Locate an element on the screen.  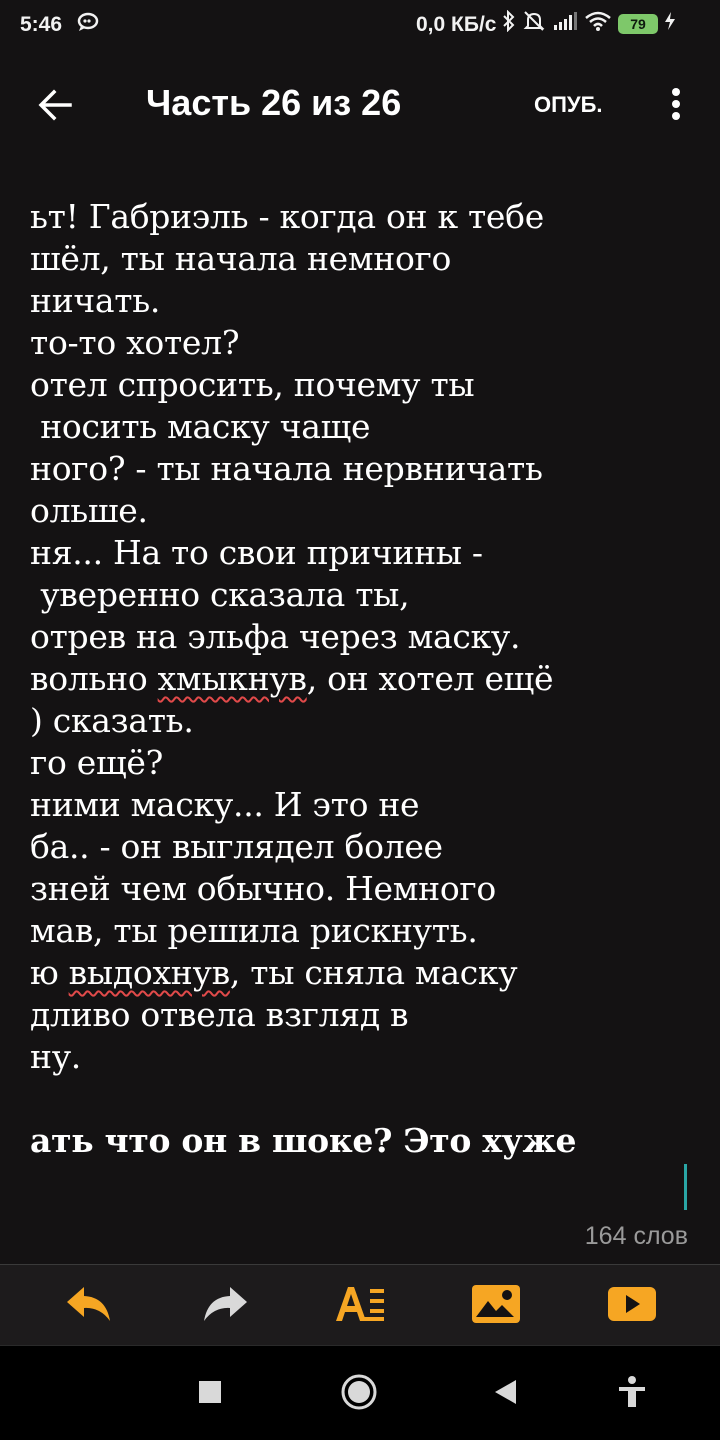
text-segment: , ты сняла маску is located at coordinates (373, 972).